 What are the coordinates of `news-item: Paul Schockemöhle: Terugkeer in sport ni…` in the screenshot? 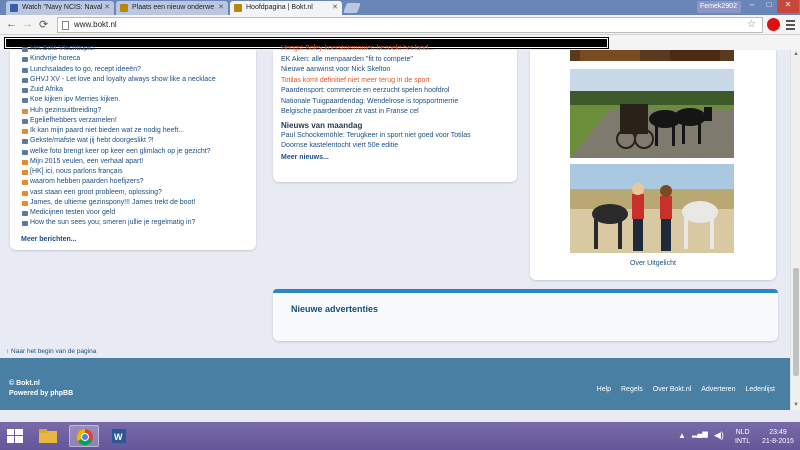 It's located at (397, 136).